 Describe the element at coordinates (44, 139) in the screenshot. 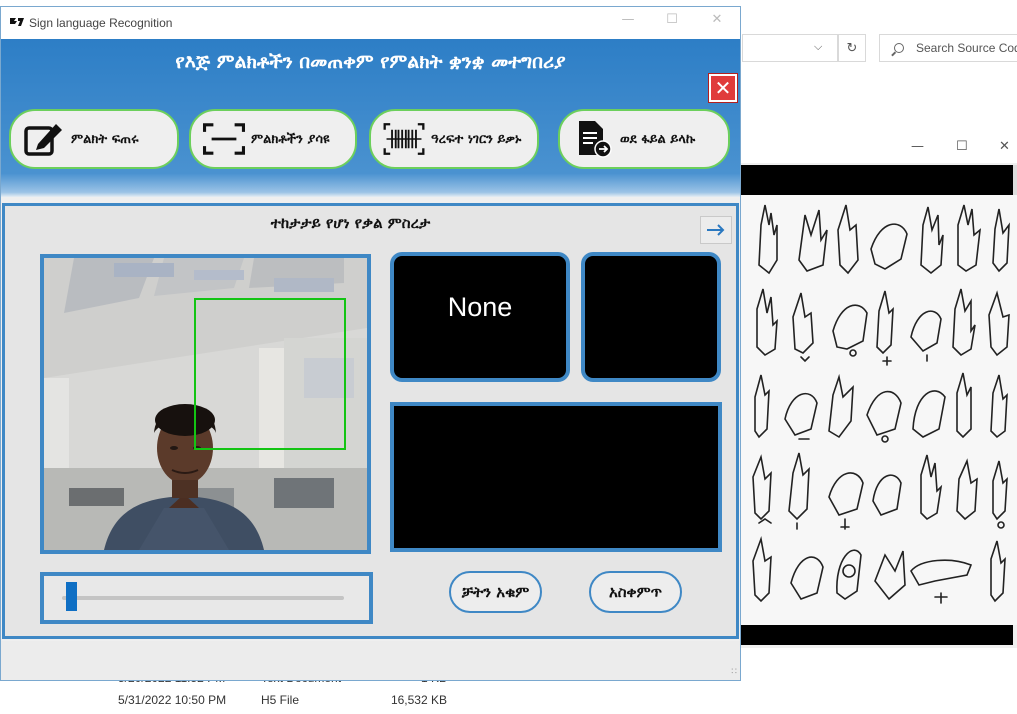

I see `edit-icon` at that location.